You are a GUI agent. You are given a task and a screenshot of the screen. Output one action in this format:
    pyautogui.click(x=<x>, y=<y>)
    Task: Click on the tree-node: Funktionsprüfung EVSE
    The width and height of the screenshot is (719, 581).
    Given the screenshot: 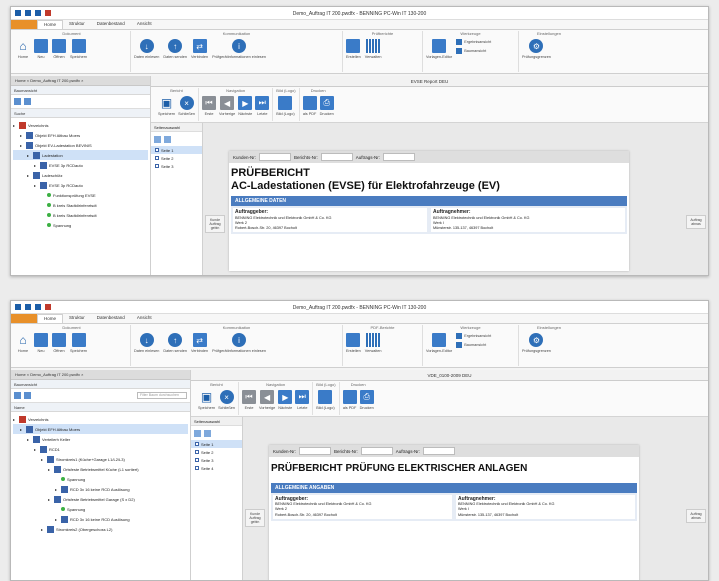 What is the action you would take?
    pyautogui.click(x=80, y=195)
    